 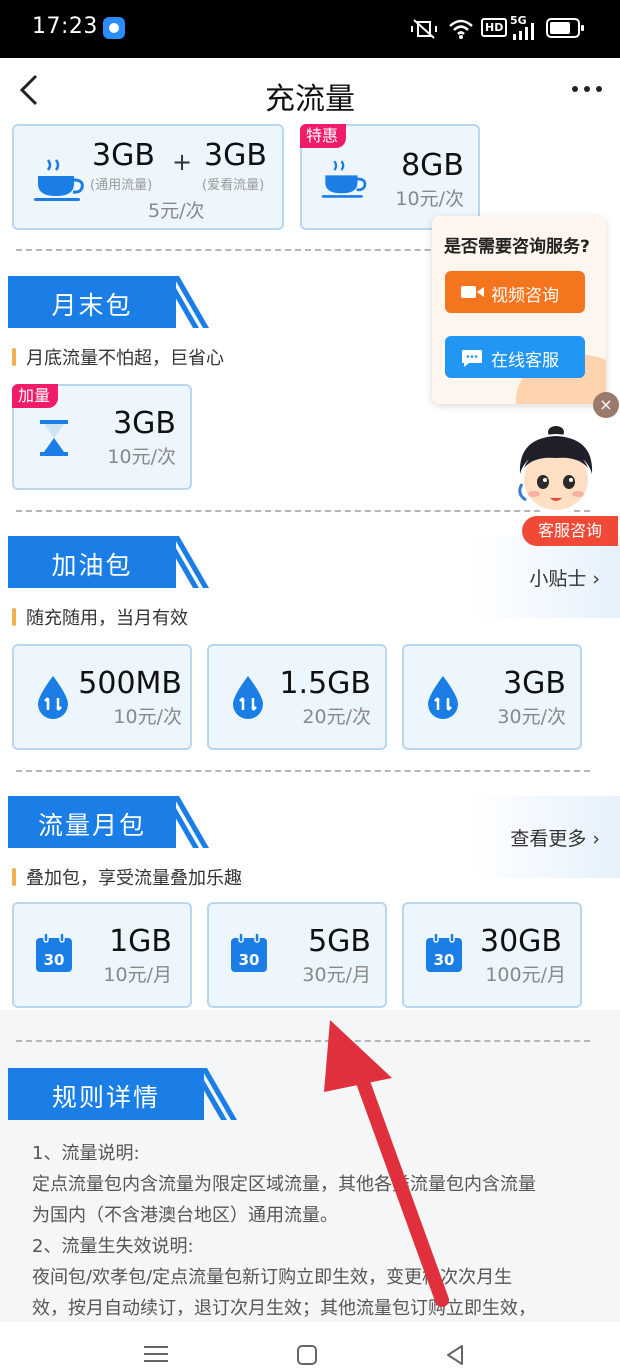 I want to click on plan-sub-b: (爱看流量), so click(x=233, y=185).